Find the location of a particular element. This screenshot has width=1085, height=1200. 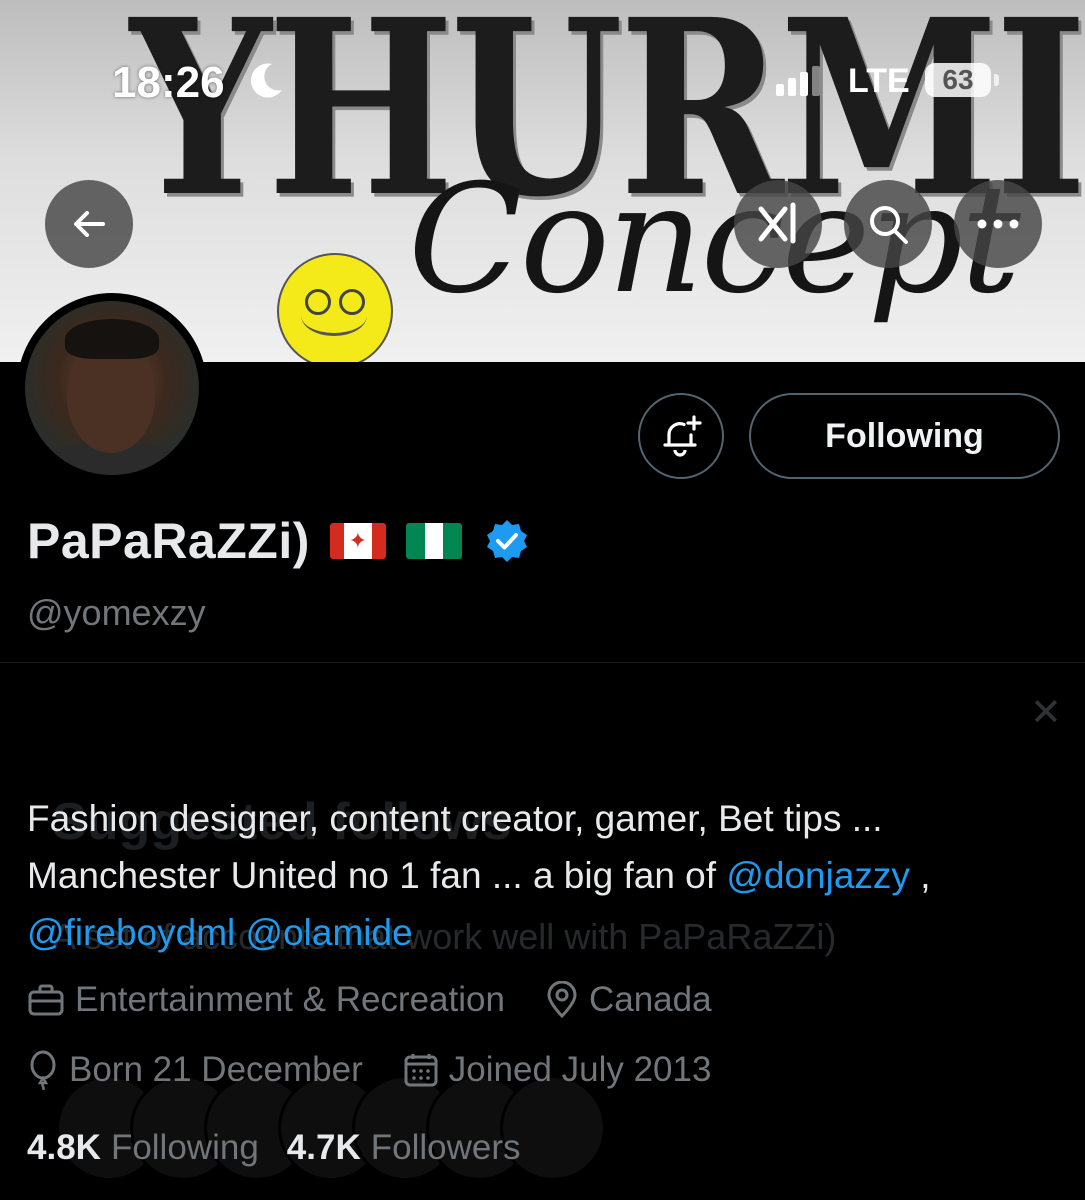

more-options-button is located at coordinates (998, 224).